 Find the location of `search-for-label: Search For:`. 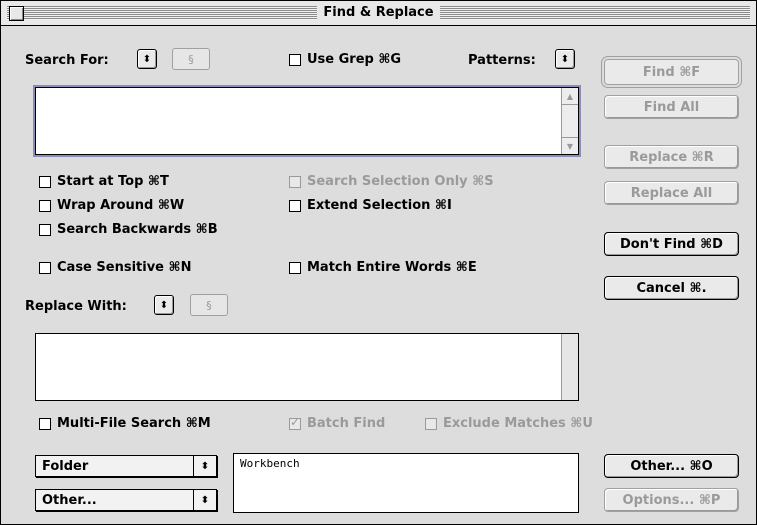

search-for-label: Search For: is located at coordinates (67, 60).